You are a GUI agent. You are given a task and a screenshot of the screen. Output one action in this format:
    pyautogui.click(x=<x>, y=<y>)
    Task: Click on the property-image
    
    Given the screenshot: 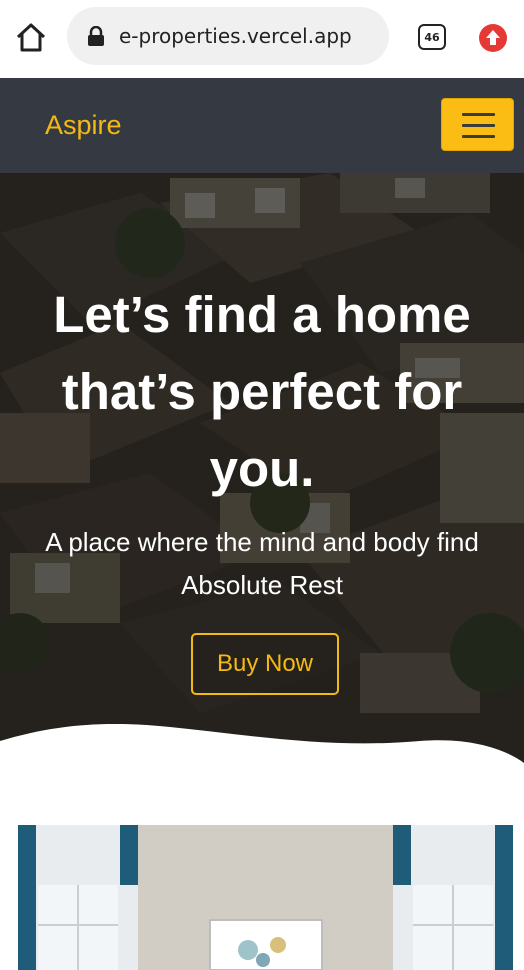 What is the action you would take?
    pyautogui.click(x=265, y=897)
    